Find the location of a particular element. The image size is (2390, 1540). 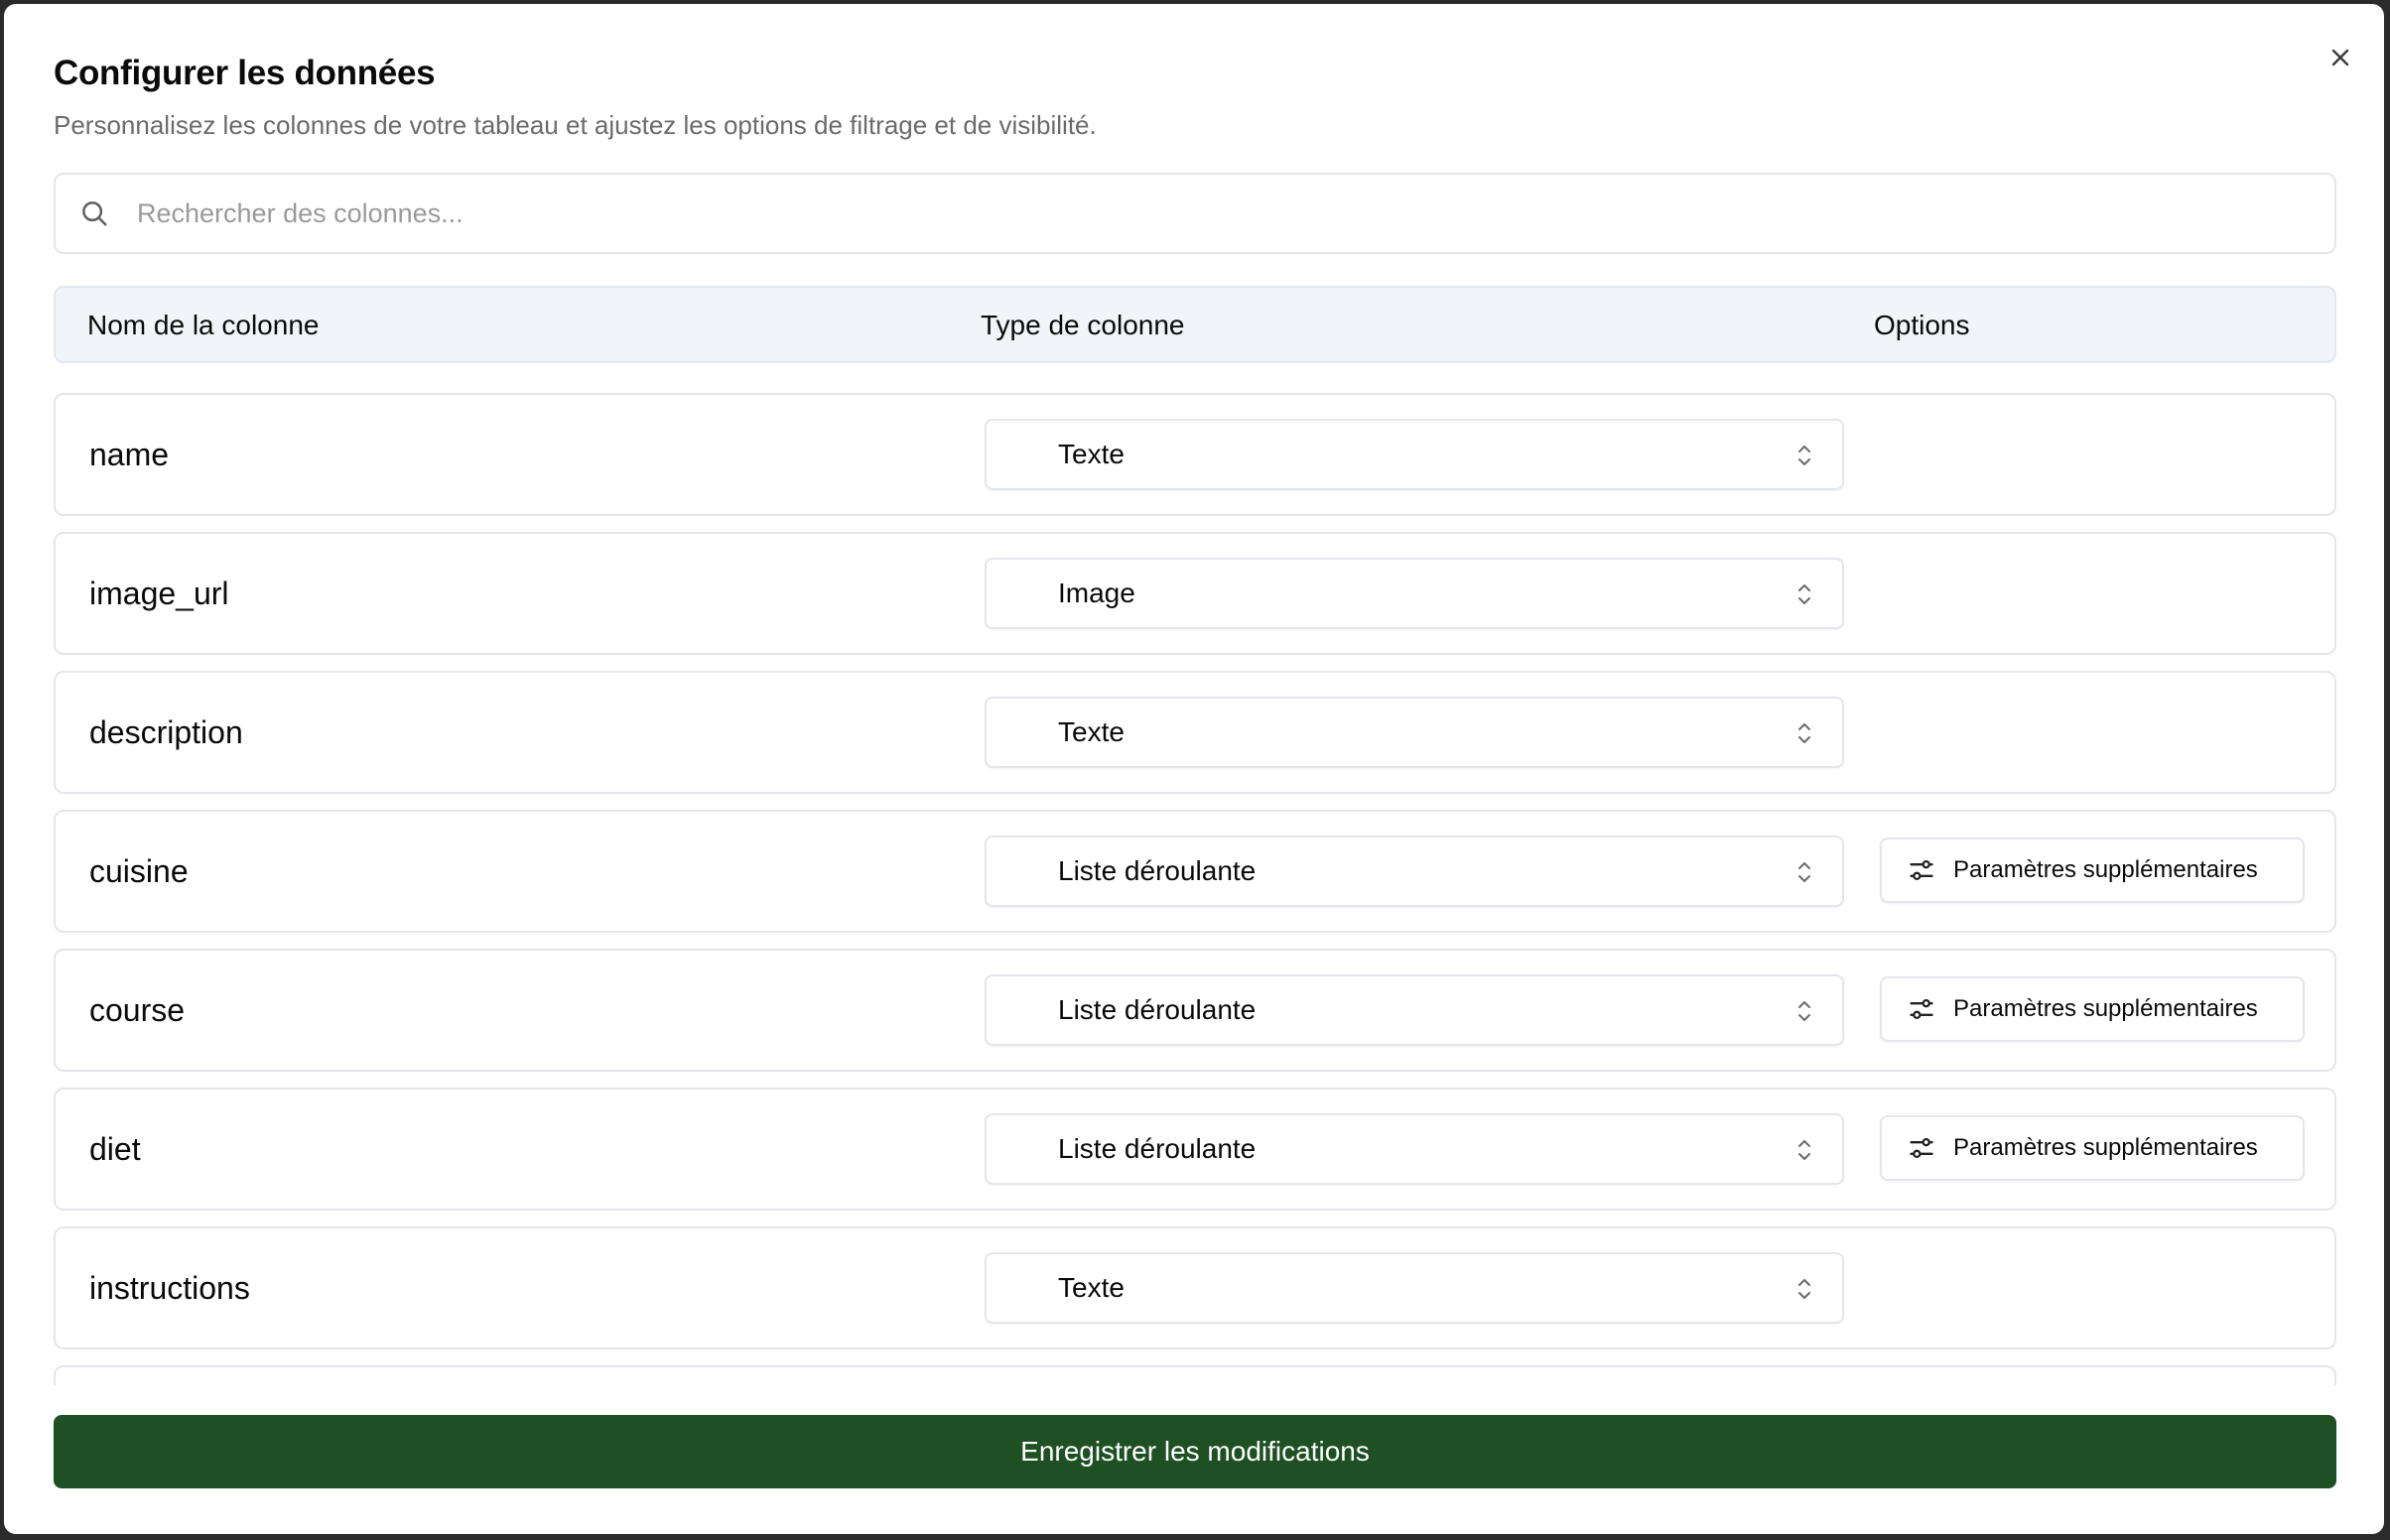

header-column-type: Type de colonne is located at coordinates (1083, 325).